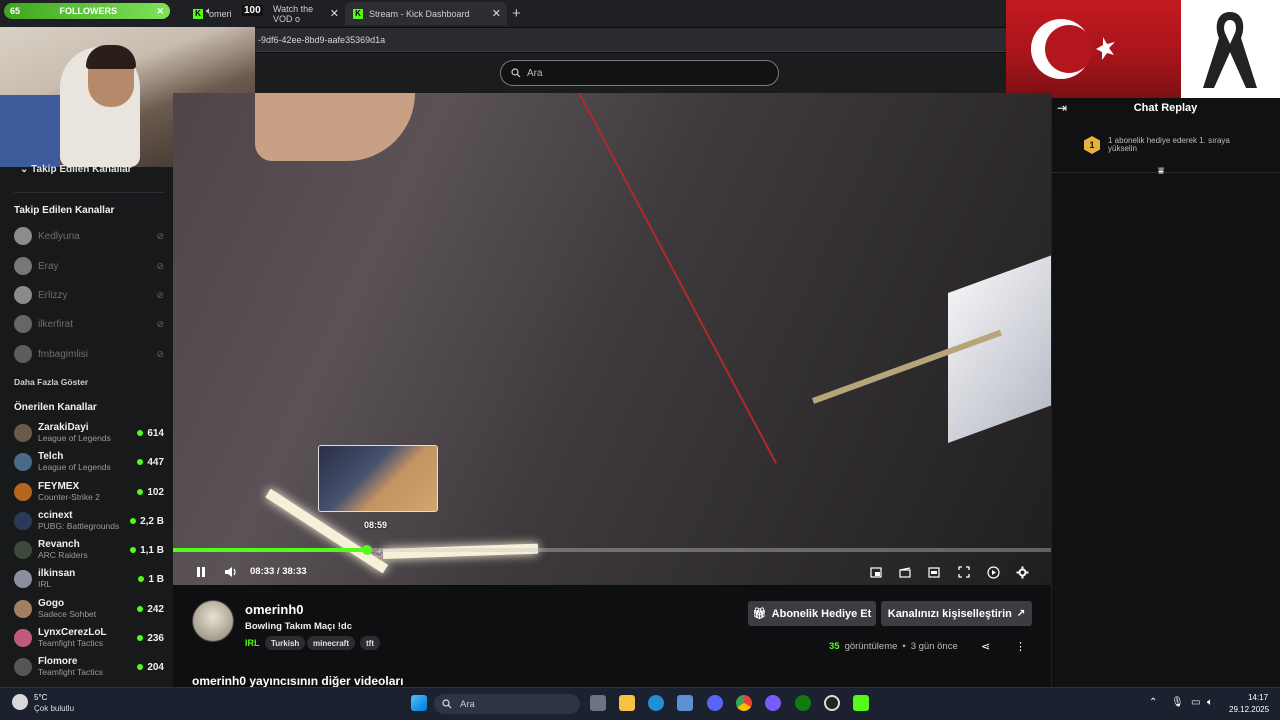  I want to click on tag-turkish: Turkish, so click(285, 643).